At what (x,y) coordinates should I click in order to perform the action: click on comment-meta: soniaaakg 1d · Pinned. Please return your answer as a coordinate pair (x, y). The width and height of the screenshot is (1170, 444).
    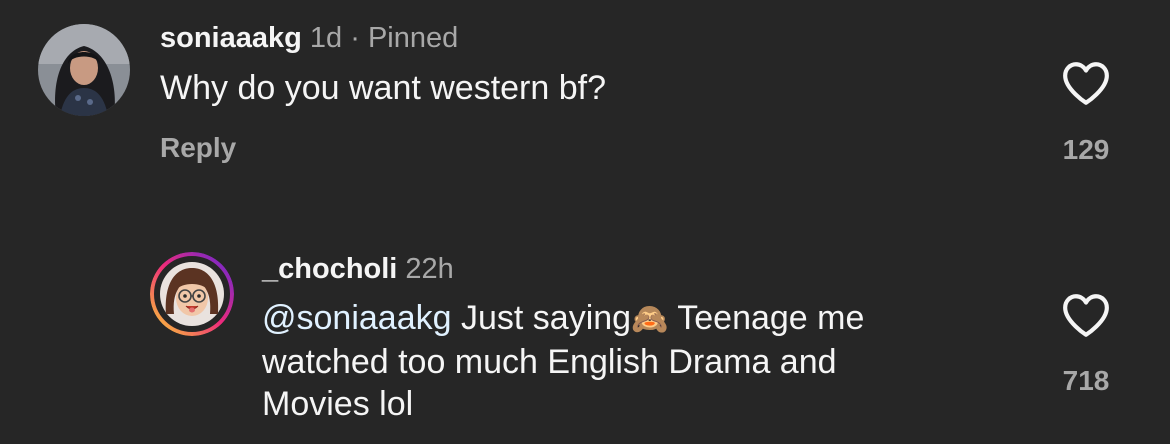
    Looking at the image, I should click on (309, 38).